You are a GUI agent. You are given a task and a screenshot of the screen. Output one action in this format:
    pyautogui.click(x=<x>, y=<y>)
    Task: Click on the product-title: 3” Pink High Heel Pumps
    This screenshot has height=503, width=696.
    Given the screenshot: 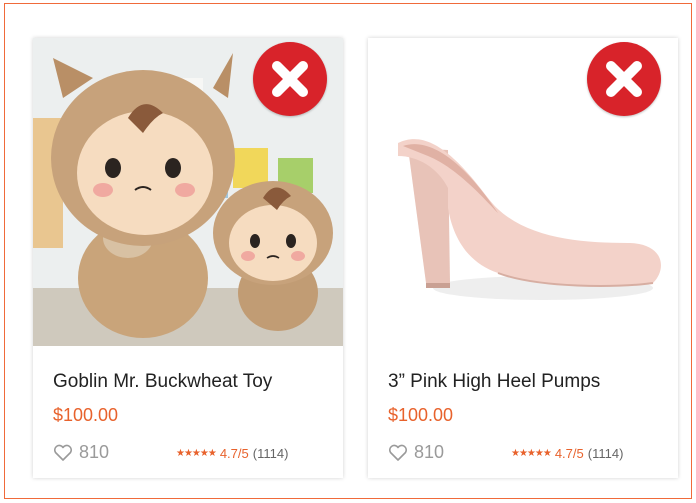 What is the action you would take?
    pyautogui.click(x=494, y=382)
    